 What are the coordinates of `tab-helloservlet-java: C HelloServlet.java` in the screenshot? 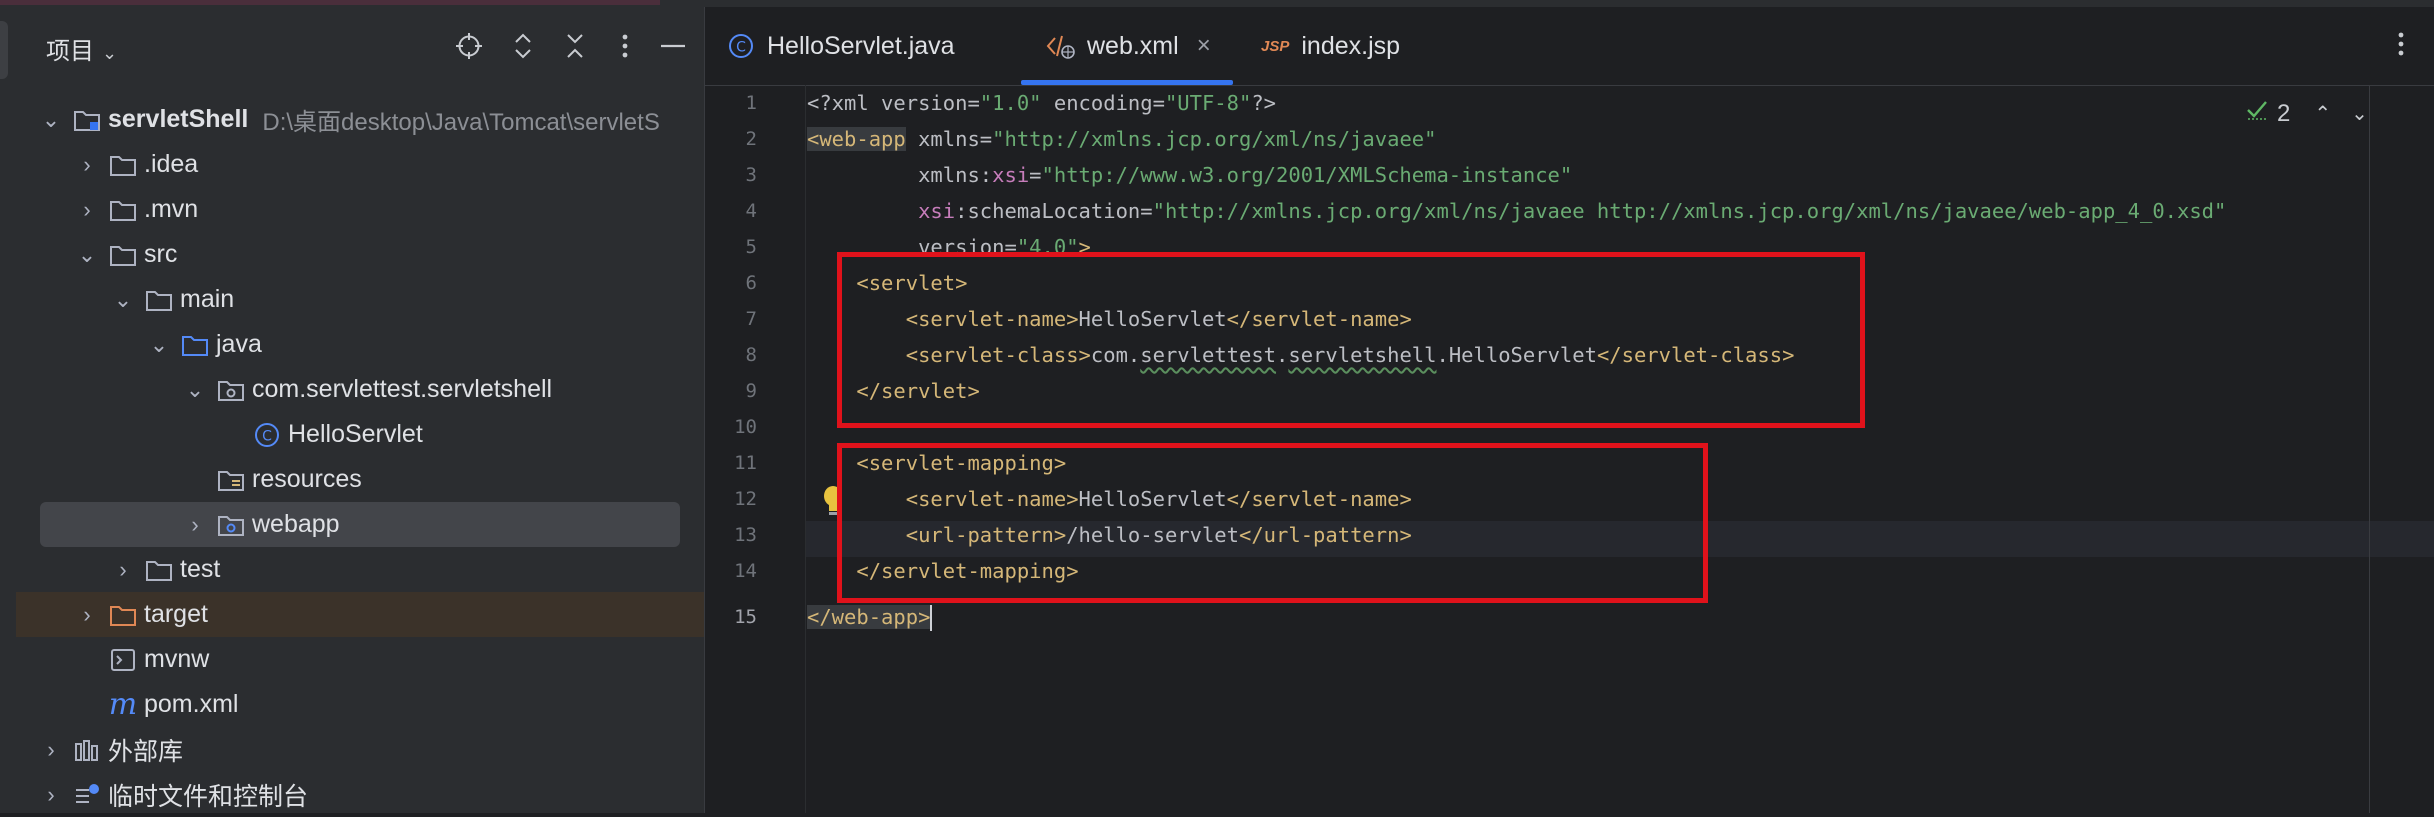 It's located at (841, 46).